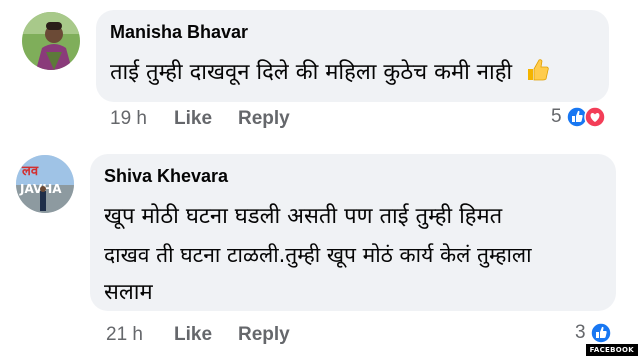  Describe the element at coordinates (166, 176) in the screenshot. I see `comment-author: Shiva Khevara` at that location.